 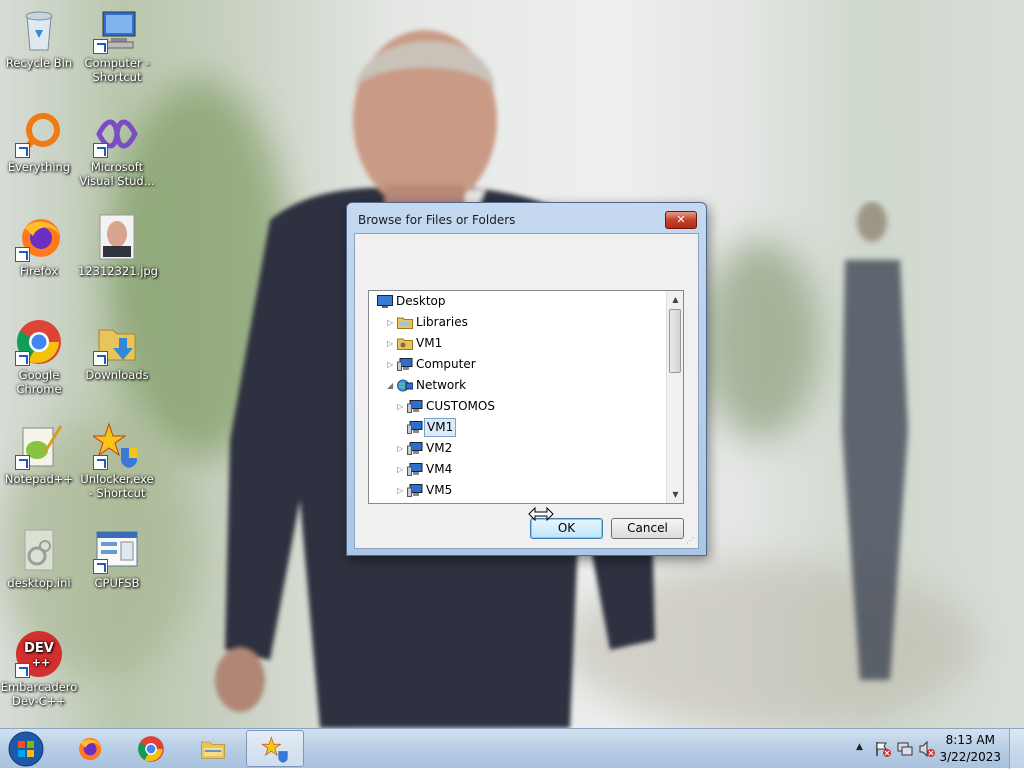 I want to click on tree-item-label: Desktop, so click(x=421, y=301).